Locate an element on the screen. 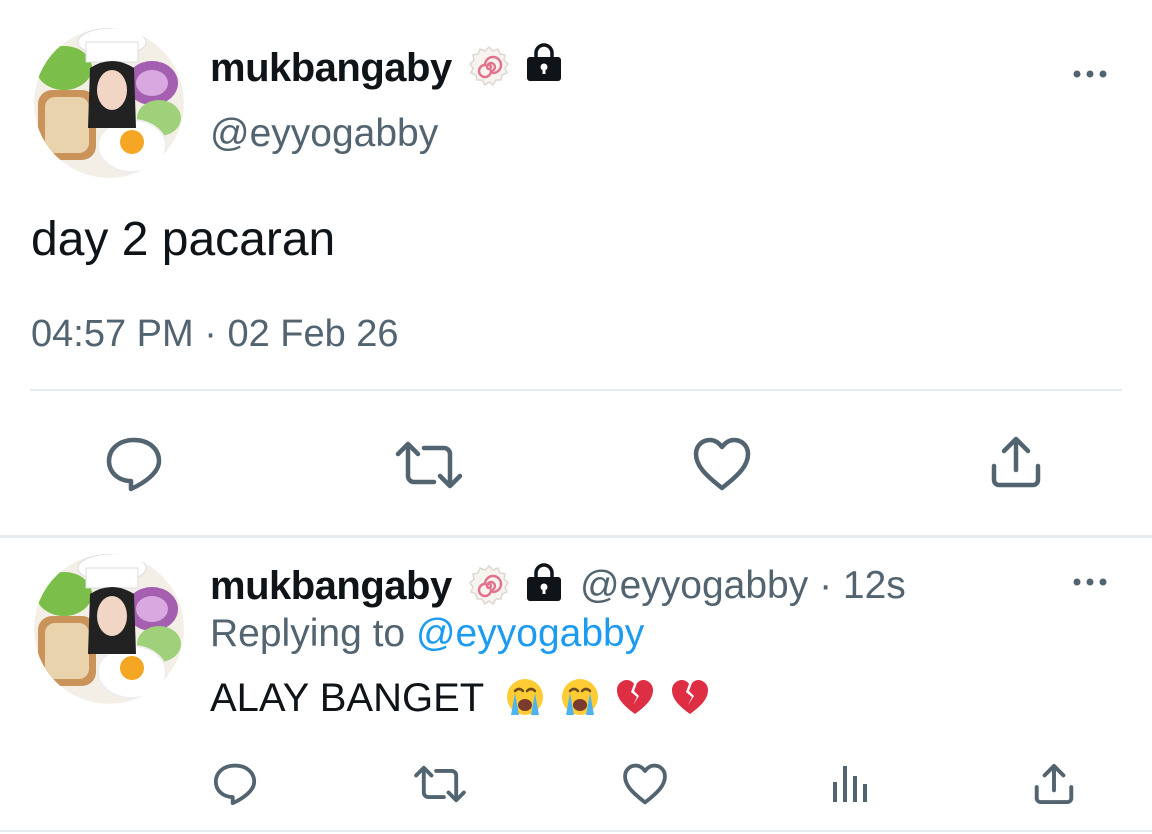  reply-text: ALAY BANGET is located at coordinates (347, 698).